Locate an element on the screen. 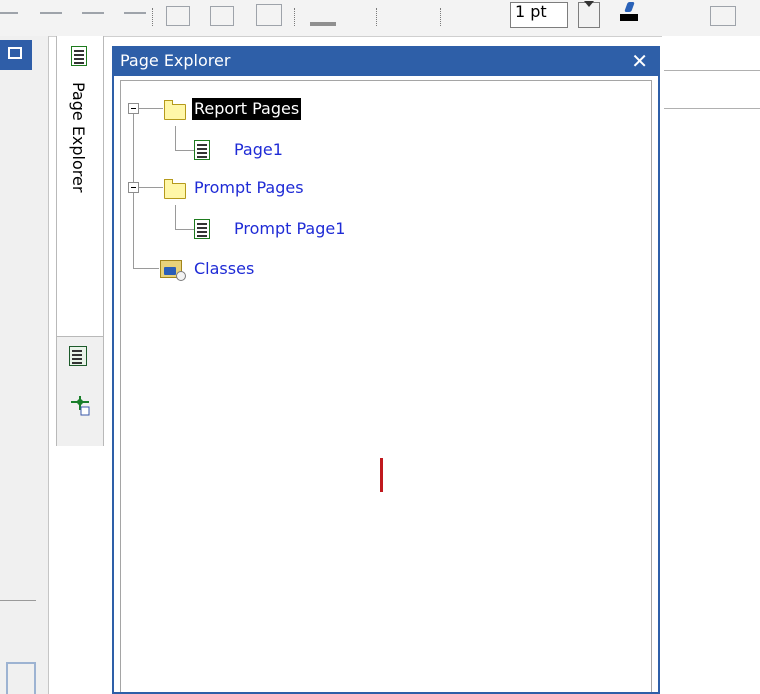  table-icon is located at coordinates (723, 16).